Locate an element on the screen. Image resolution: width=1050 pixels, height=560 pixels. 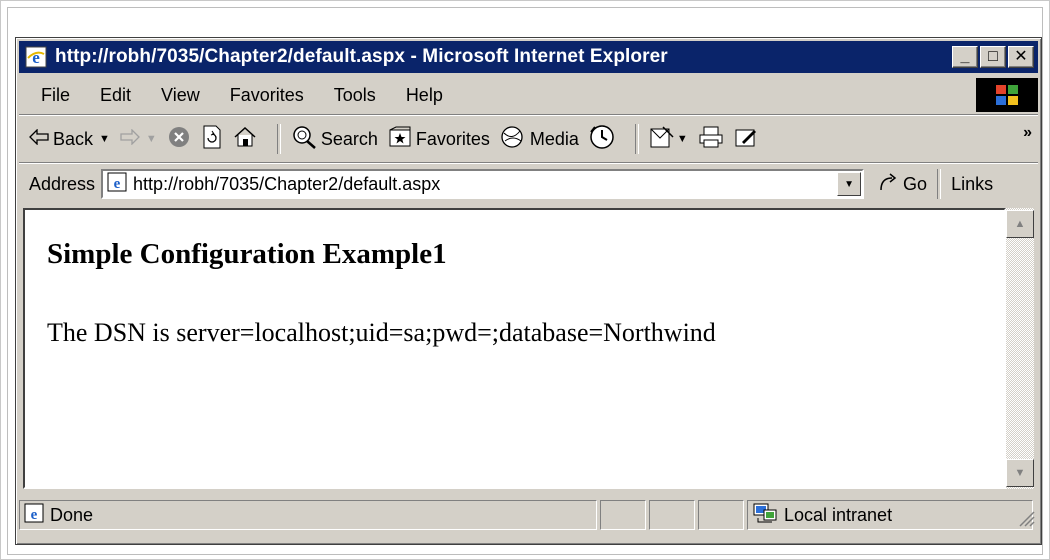
back-dropdown-icon: ▼ is located at coordinates (104, 139).